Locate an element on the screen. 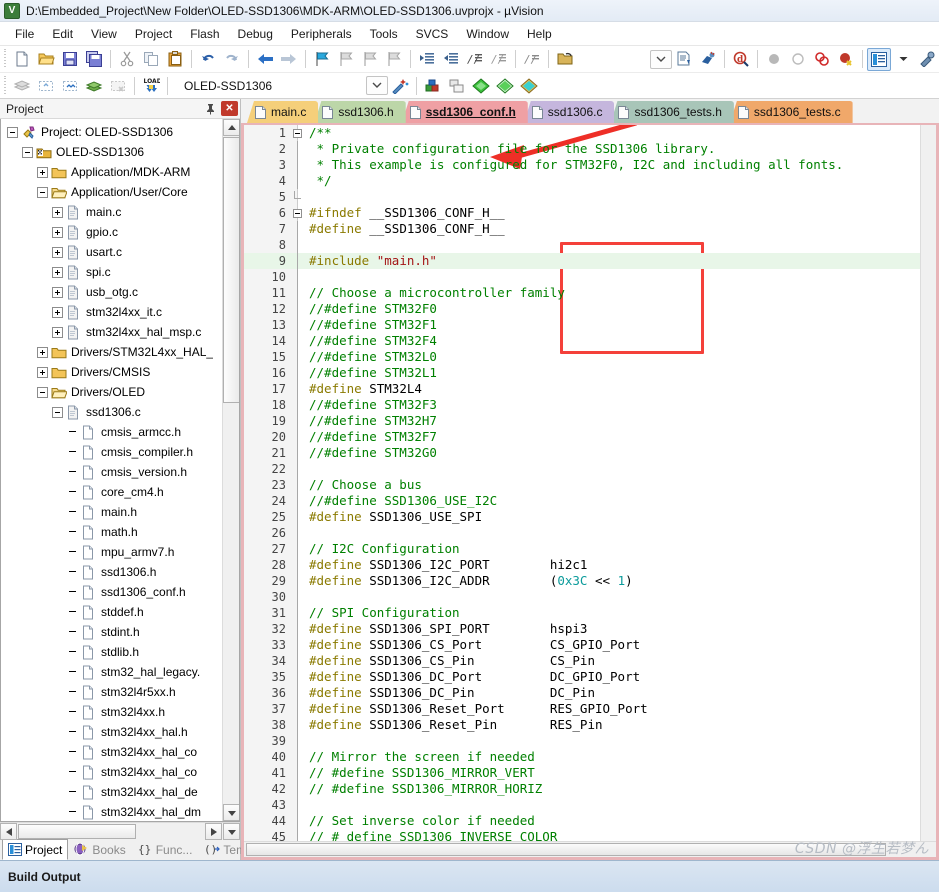 The image size is (939, 892). new-file-icon is located at coordinates (22, 59).